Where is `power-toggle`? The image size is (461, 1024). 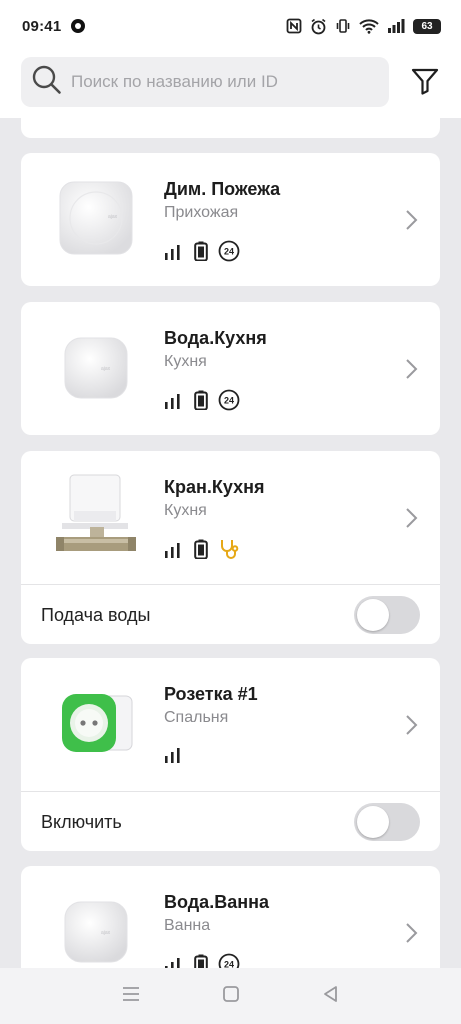 power-toggle is located at coordinates (387, 822).